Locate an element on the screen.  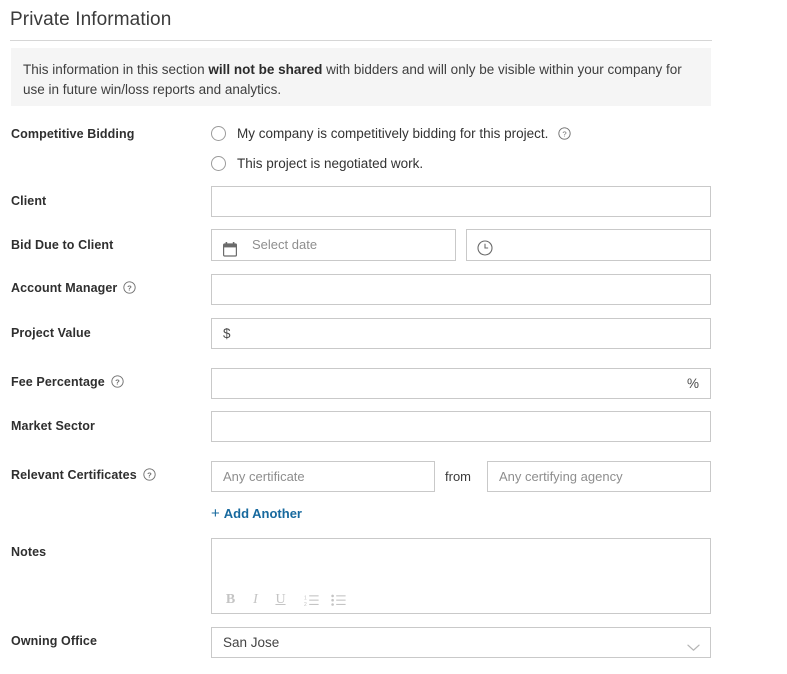
row-client: Client is located at coordinates (393, 201).